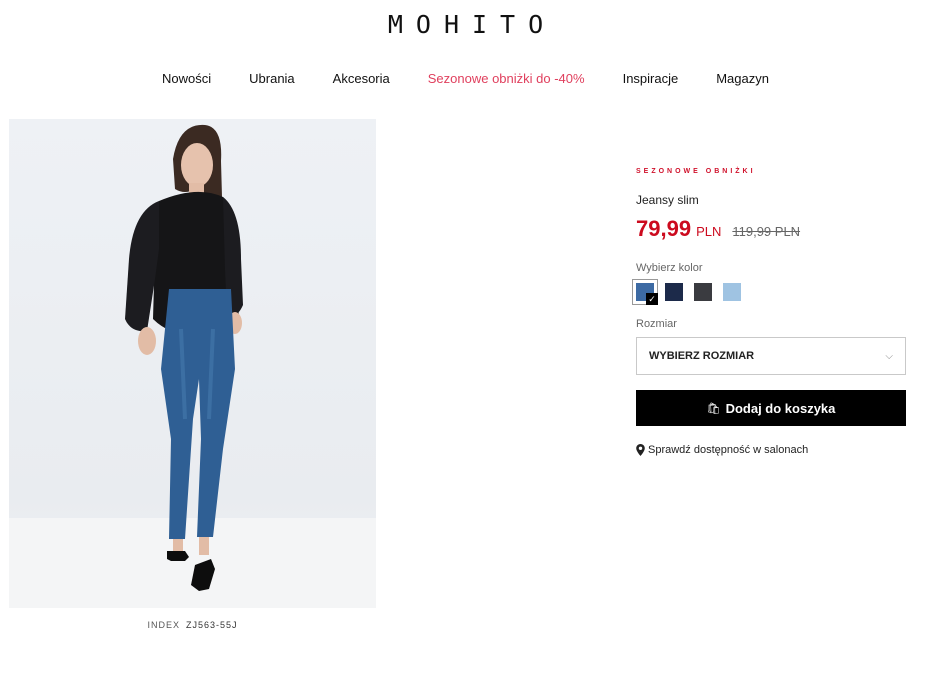  Describe the element at coordinates (656, 324) in the screenshot. I see `size-label: Rozmiar` at that location.